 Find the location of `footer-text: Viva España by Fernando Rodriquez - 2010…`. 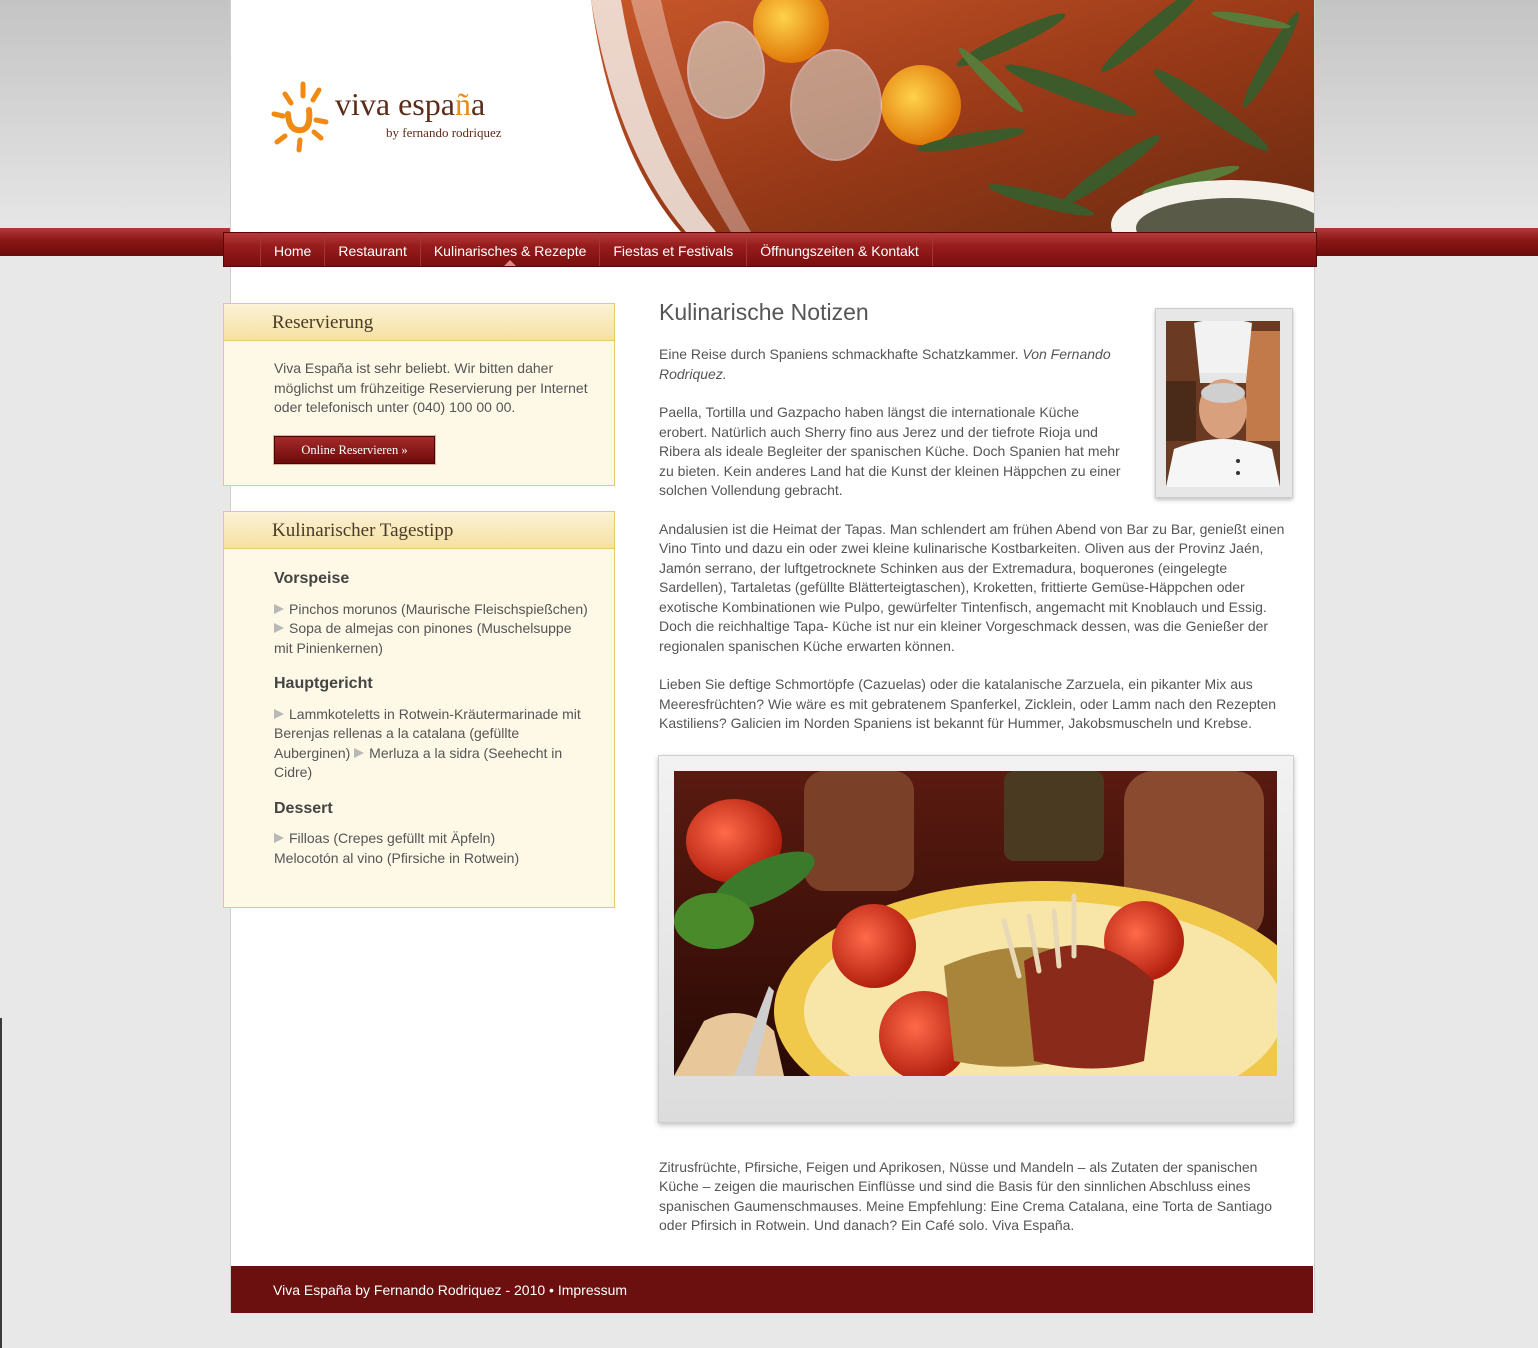

footer-text: Viva España by Fernando Rodriquez - 2010… is located at coordinates (413, 1290).